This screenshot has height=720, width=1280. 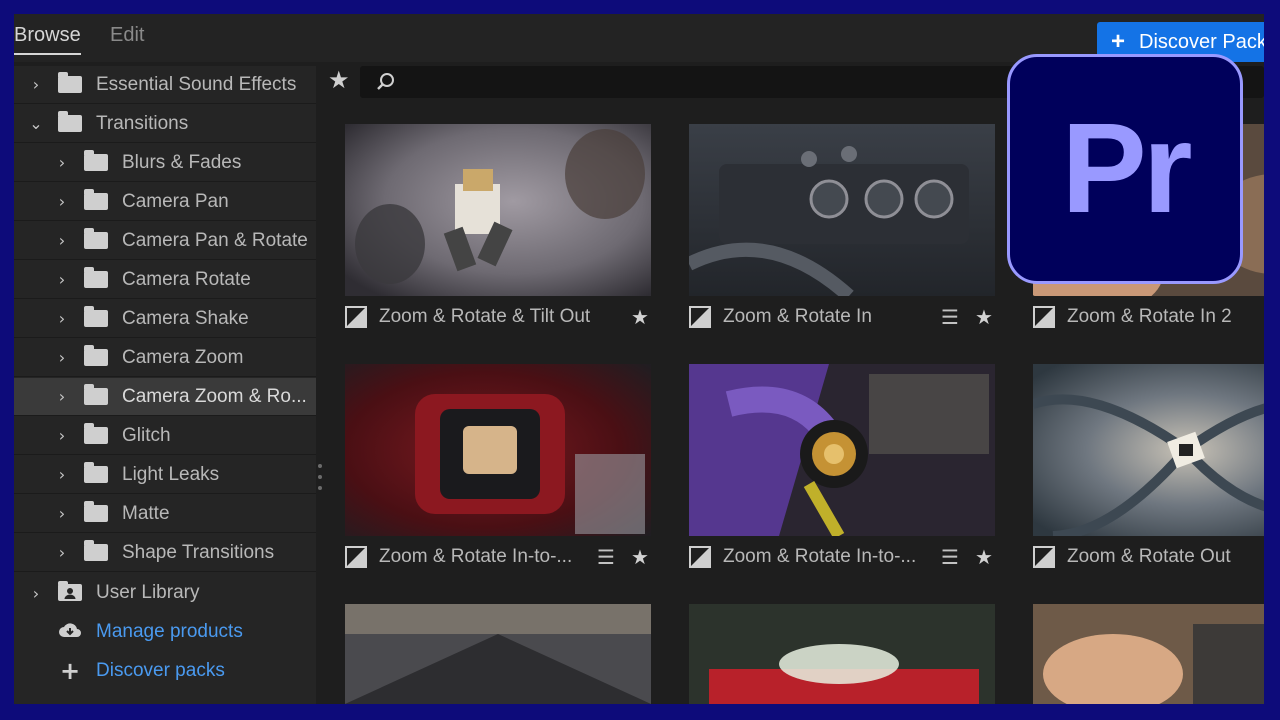 I want to click on transition-card-footer: Zoom & Rotate & Tilt Out ★, so click(x=498, y=317).